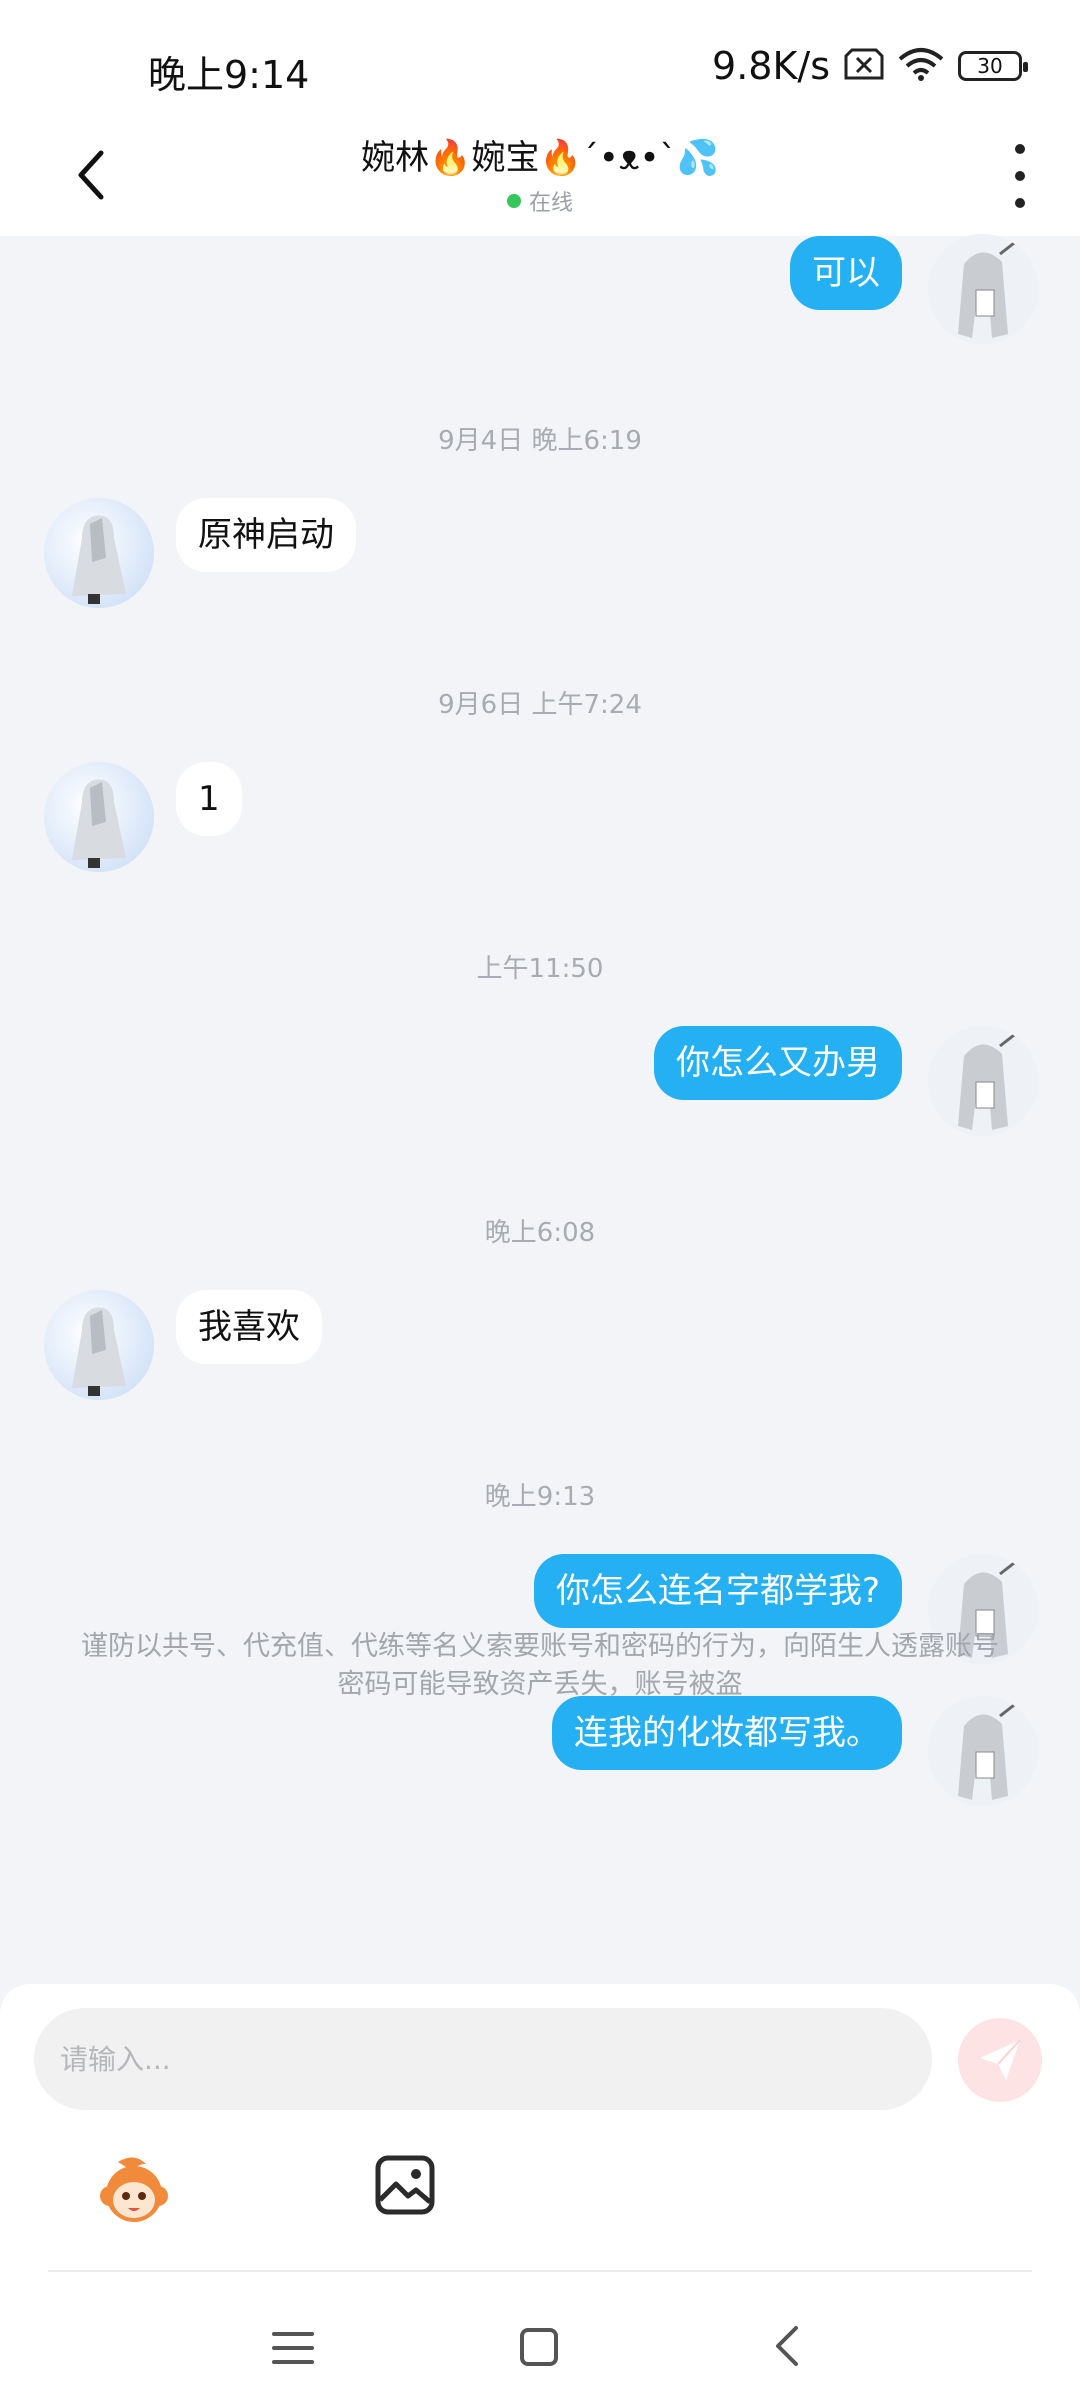  Describe the element at coordinates (864, 66) in the screenshot. I see `no-sim-icon` at that location.